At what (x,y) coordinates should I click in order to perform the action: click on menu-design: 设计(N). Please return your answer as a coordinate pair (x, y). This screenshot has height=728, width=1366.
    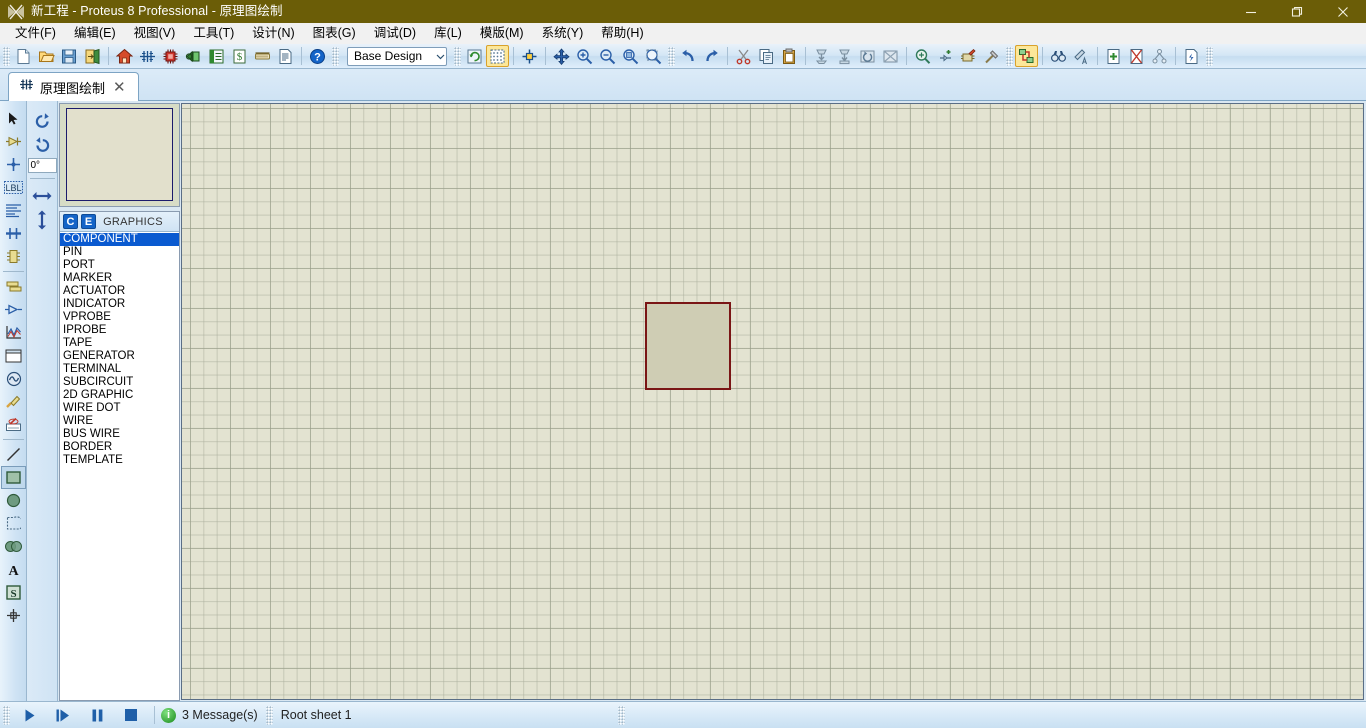
    Looking at the image, I should click on (273, 34).